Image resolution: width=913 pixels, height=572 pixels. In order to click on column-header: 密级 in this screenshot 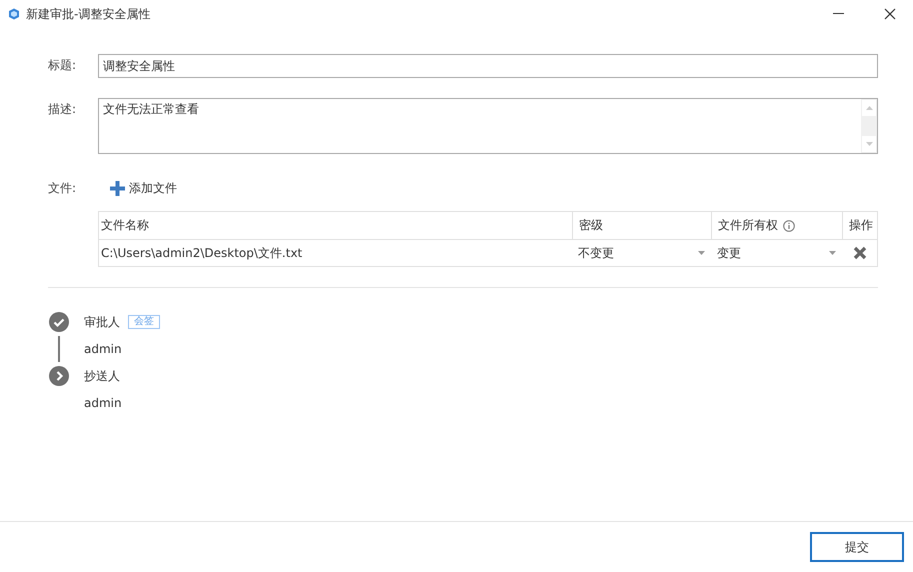, I will do `click(641, 226)`.